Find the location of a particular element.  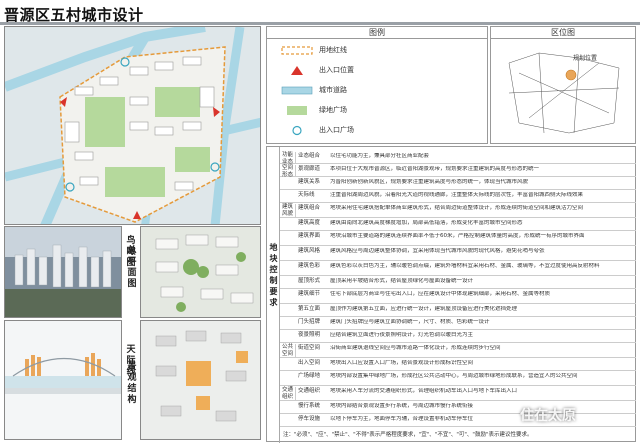

requirement-subcategory: 交通组织 is located at coordinates (309, 391).